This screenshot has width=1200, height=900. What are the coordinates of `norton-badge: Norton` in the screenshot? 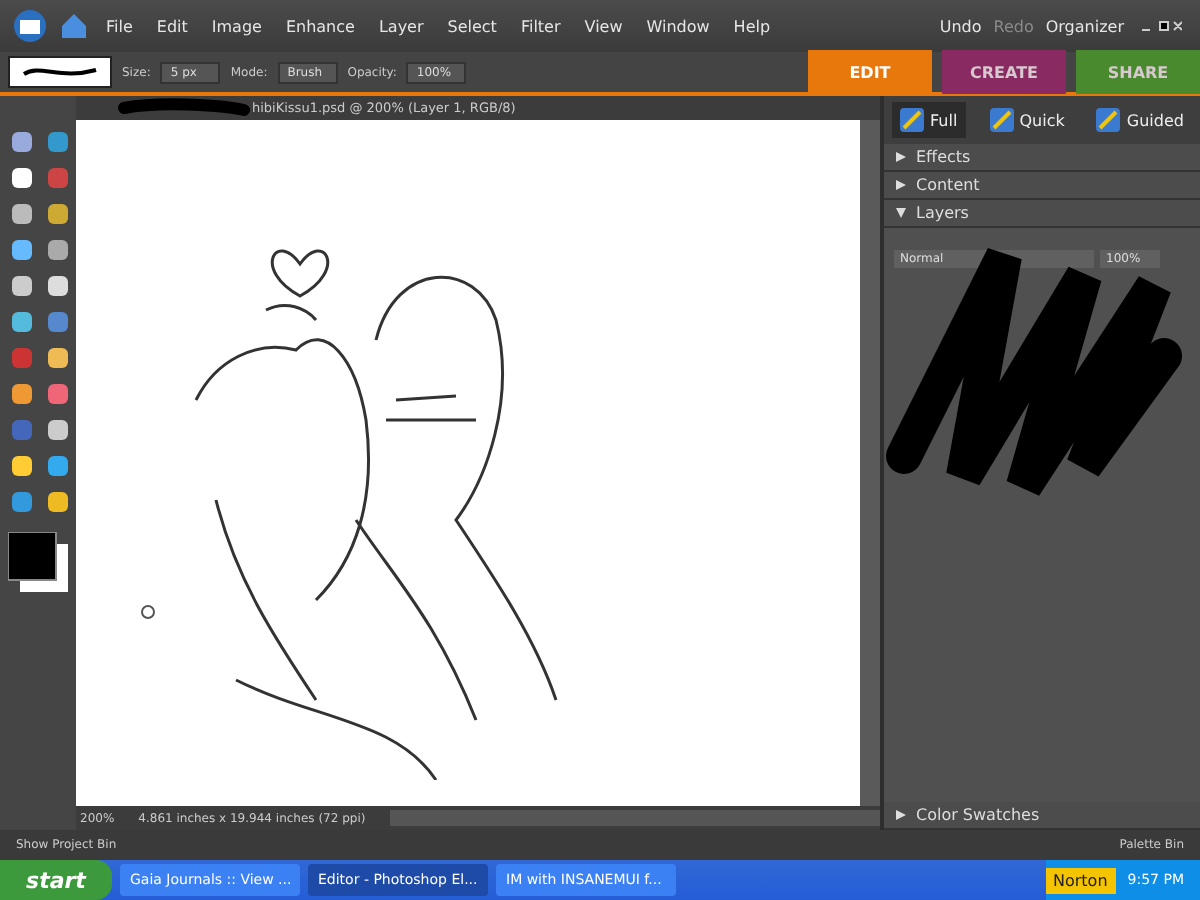 It's located at (1080, 880).